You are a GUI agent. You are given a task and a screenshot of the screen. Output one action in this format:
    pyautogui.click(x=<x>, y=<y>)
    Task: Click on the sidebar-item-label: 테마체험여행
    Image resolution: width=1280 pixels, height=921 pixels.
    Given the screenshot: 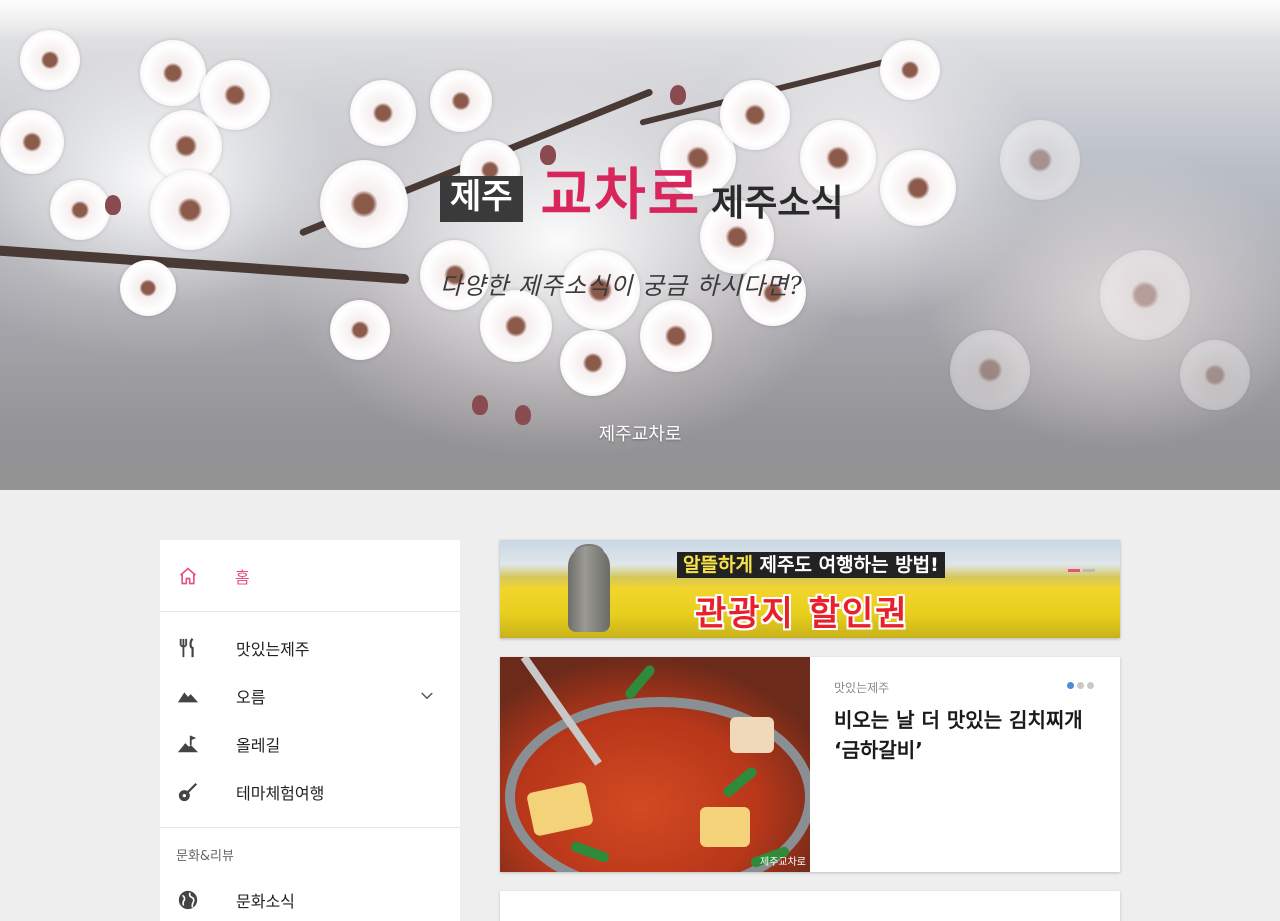 What is the action you would take?
    pyautogui.click(x=280, y=793)
    